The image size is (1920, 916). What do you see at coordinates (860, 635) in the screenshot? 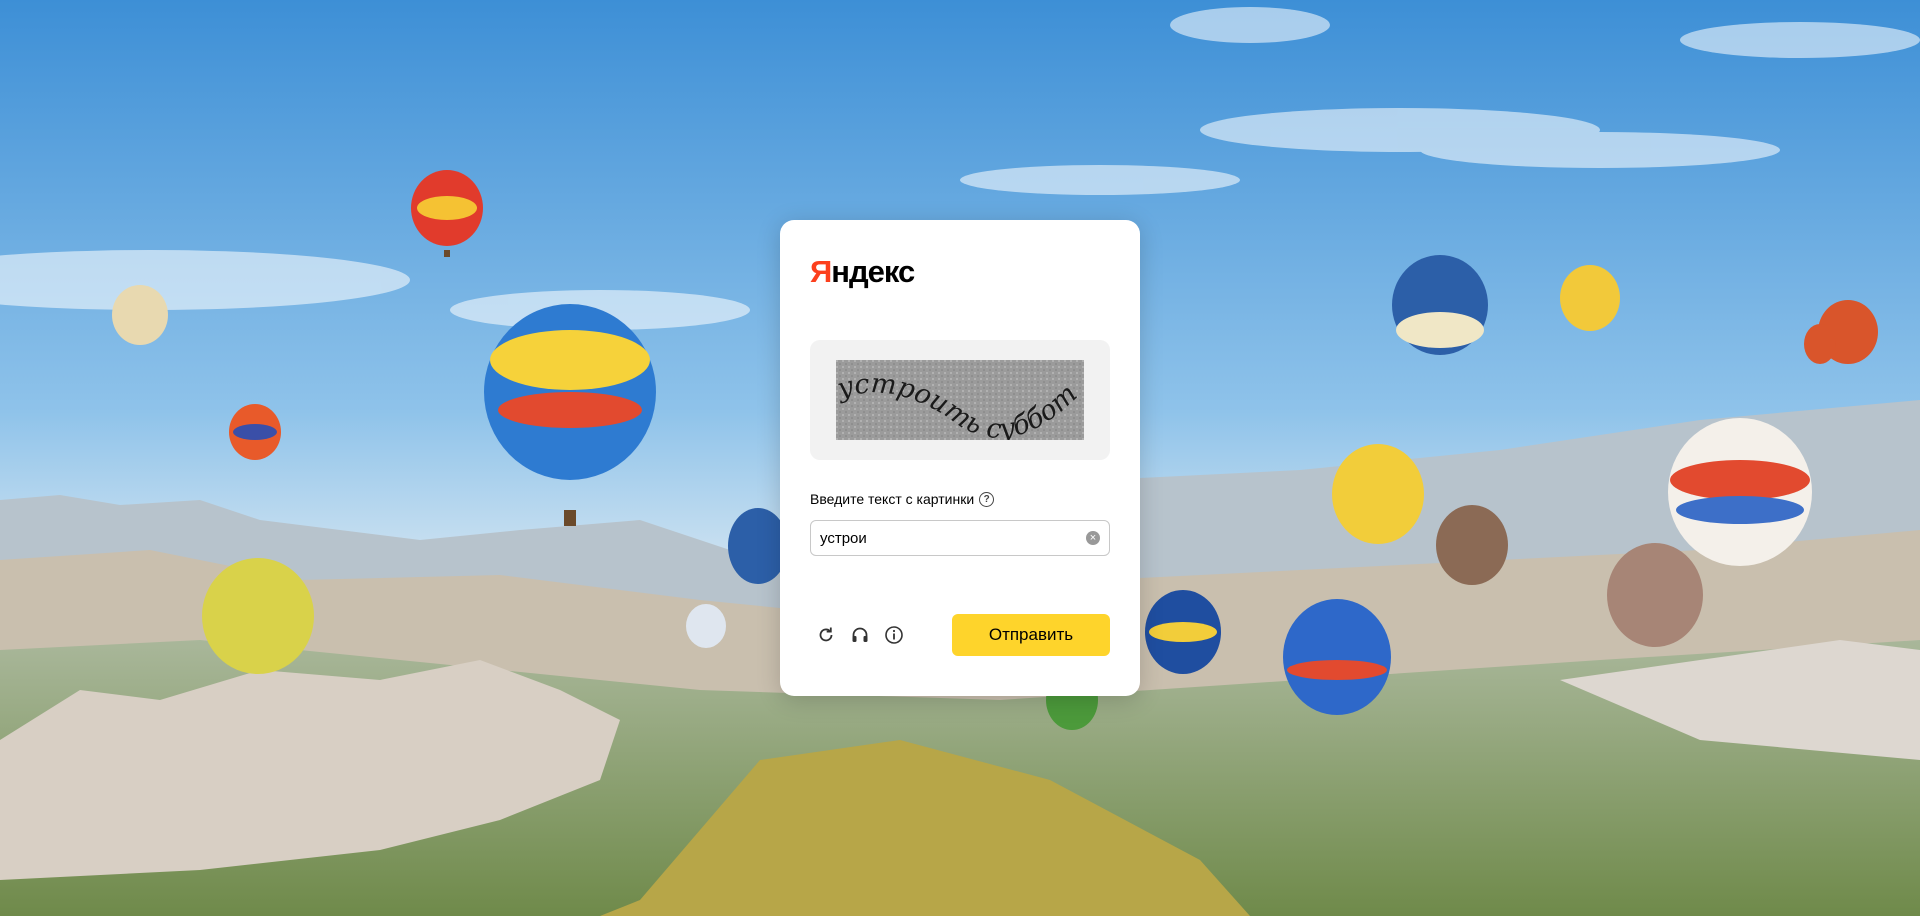
I see `headphones-icon` at bounding box center [860, 635].